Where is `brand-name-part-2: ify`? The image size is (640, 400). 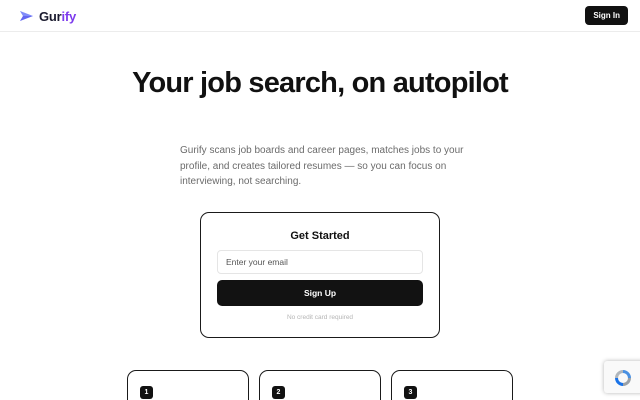
brand-name-part-2: ify is located at coordinates (69, 16).